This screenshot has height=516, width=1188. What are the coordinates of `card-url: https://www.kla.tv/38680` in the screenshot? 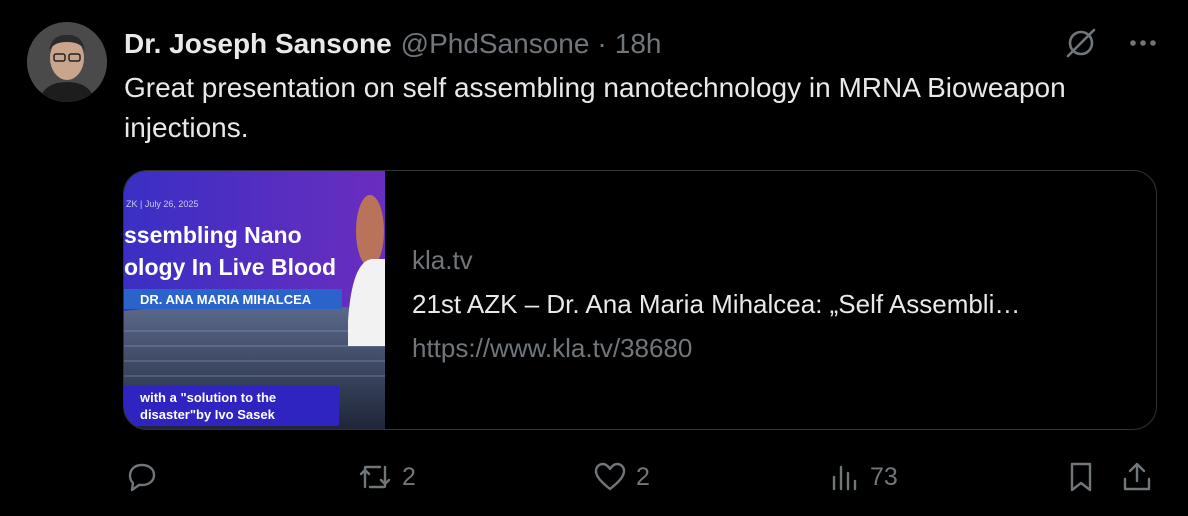 It's located at (772, 348).